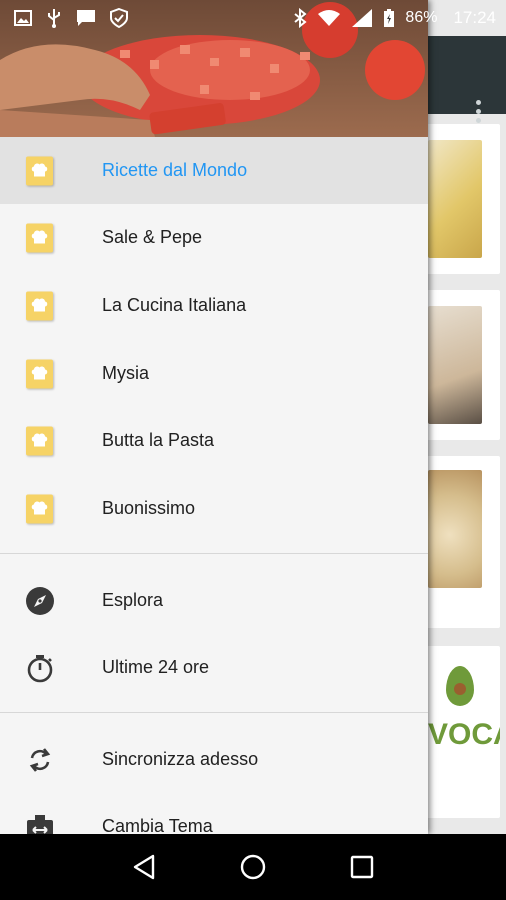 The image size is (506, 900). Describe the element at coordinates (40, 668) in the screenshot. I see `stopwatch-icon` at that location.